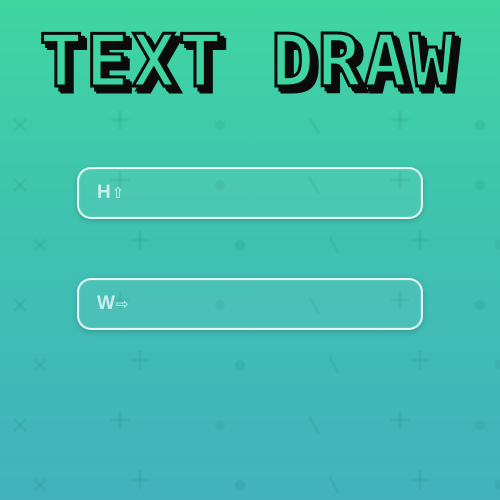 Image resolution: width=500 pixels, height=500 pixels. Describe the element at coordinates (247, 62) in the screenshot. I see `app-title-text: TEXT DRAW` at that location.